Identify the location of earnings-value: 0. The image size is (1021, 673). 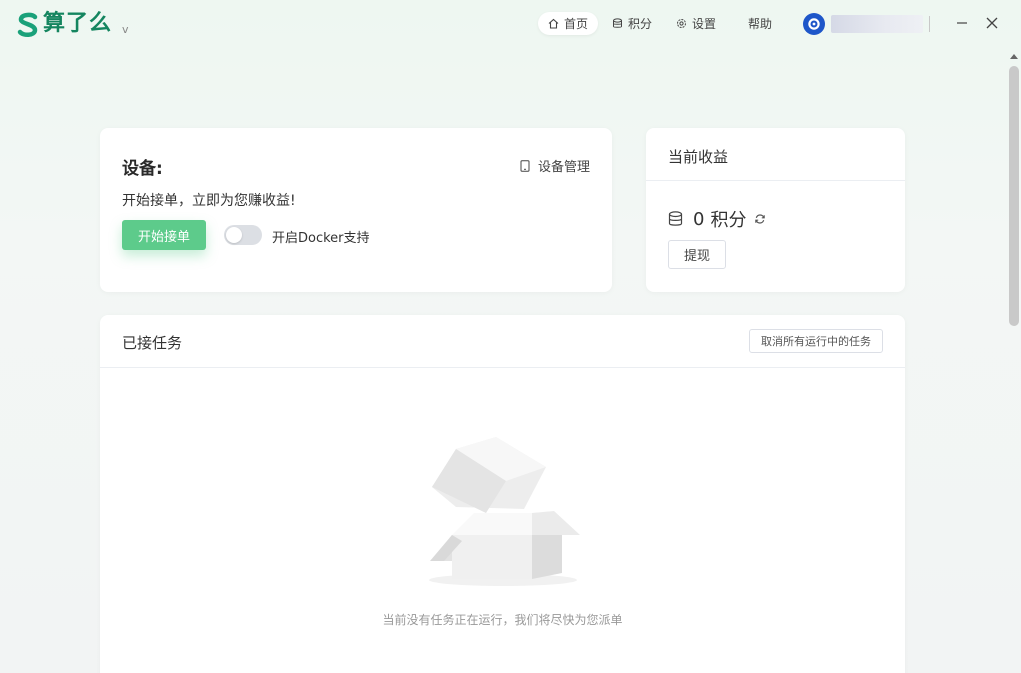
(699, 219).